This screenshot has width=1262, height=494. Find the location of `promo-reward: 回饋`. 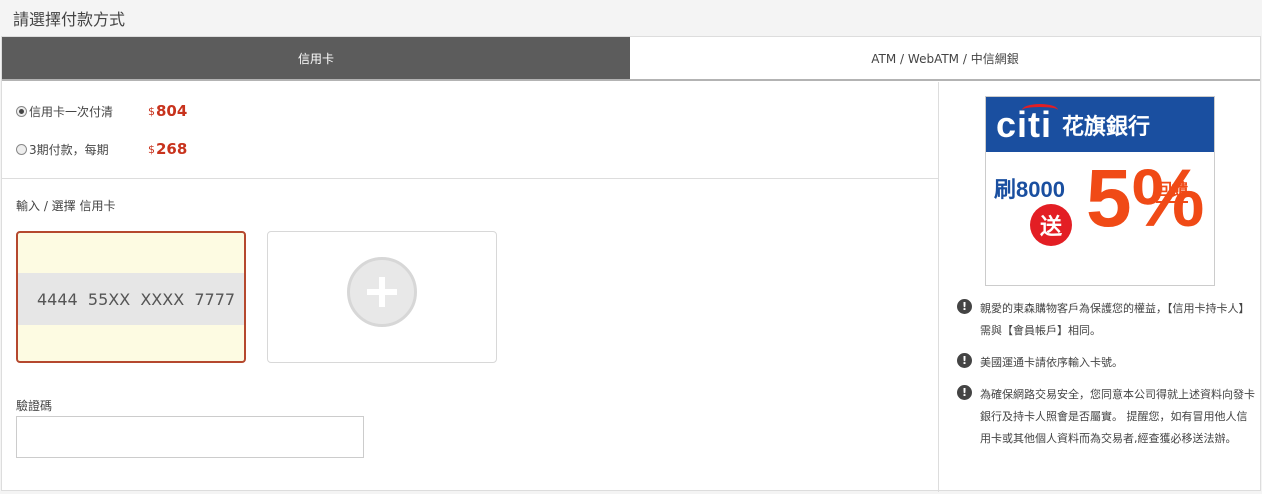

promo-reward: 回饋 is located at coordinates (1172, 189).